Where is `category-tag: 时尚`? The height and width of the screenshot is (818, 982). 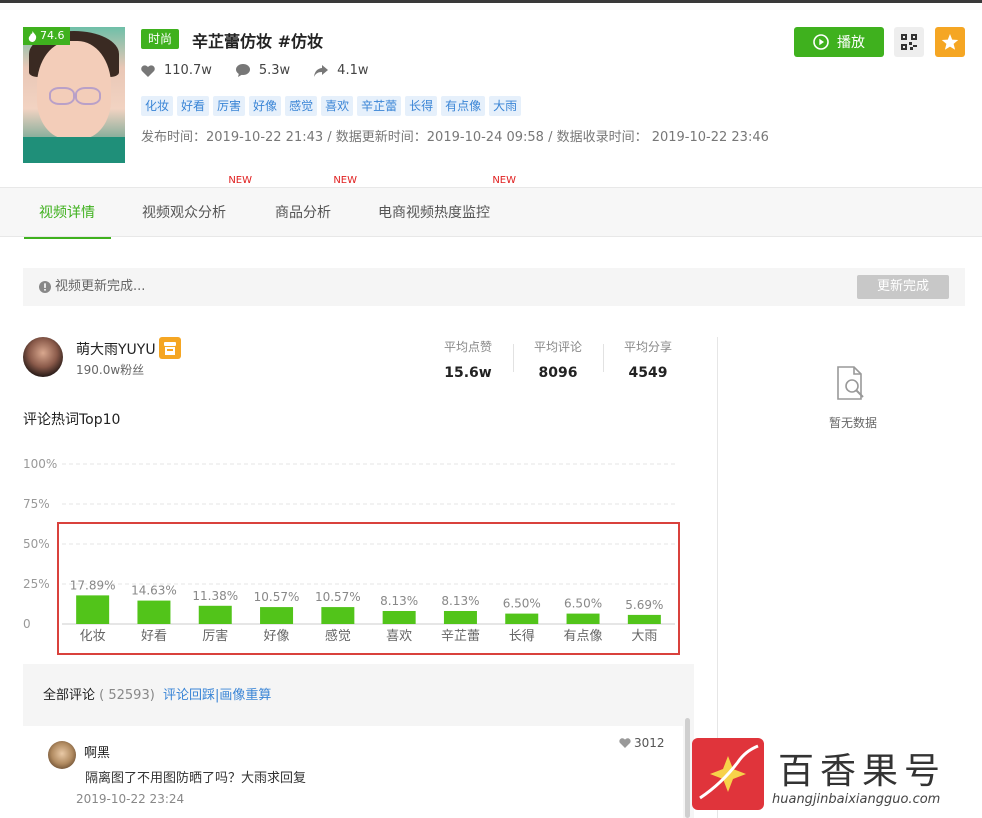
category-tag: 时尚 is located at coordinates (160, 39).